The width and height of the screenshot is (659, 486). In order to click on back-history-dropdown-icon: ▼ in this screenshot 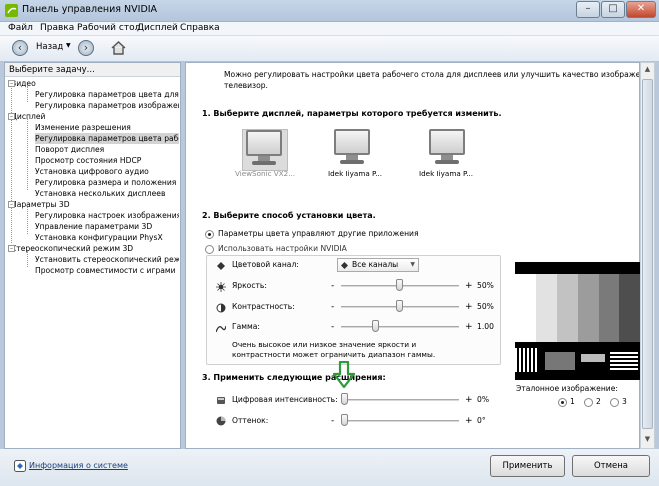, I will do `click(68, 45)`.